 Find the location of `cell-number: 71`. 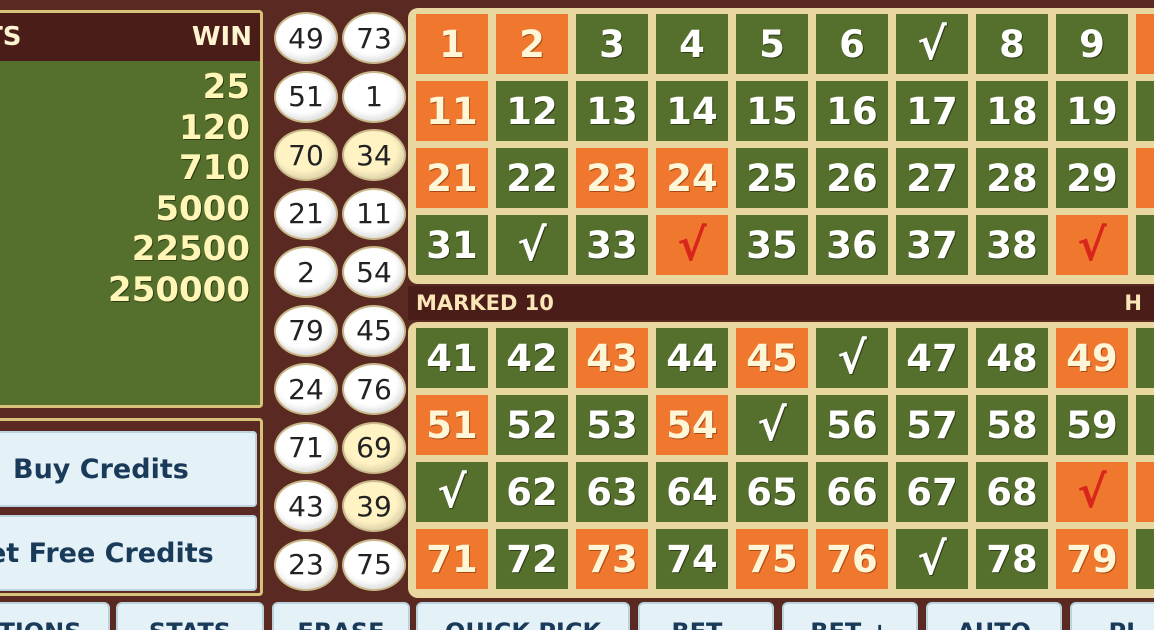

cell-number: 71 is located at coordinates (452, 559).